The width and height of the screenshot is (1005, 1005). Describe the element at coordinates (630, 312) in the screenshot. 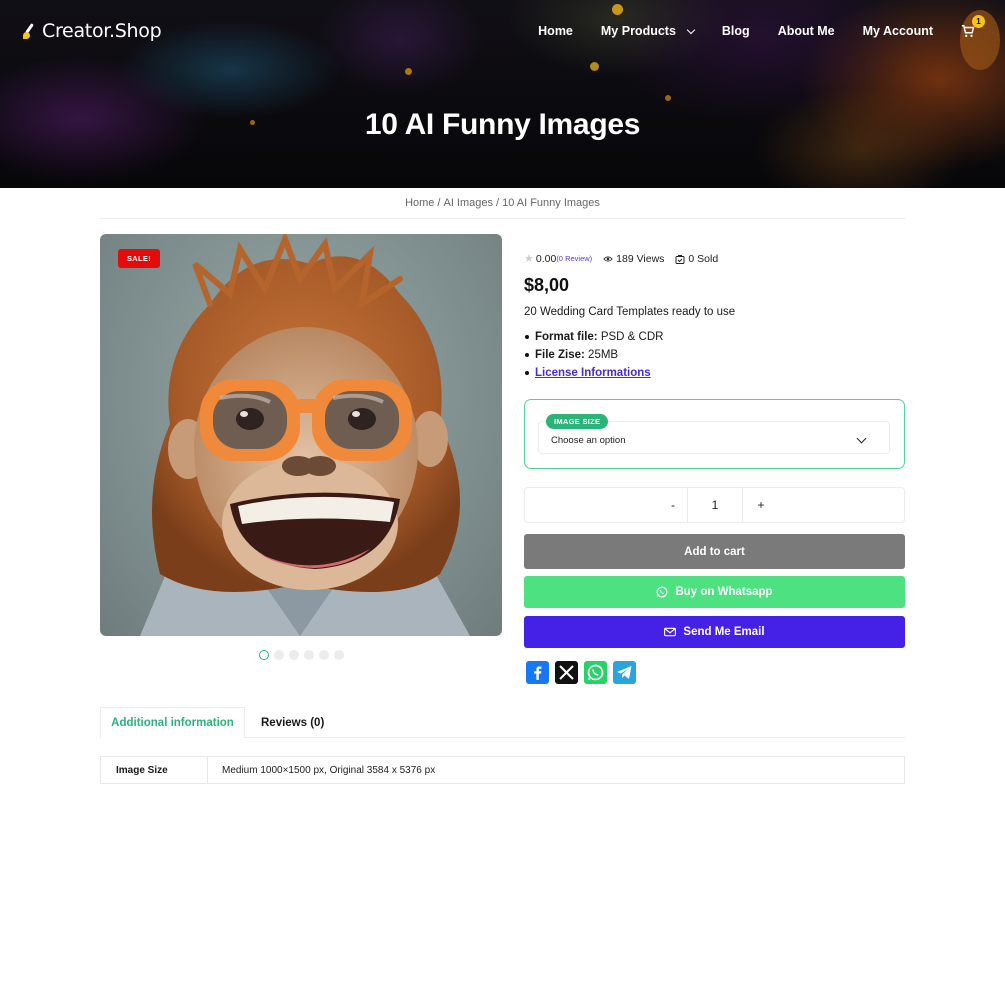

I see `product-short-description: 20 Wedding Card Templates ready to use` at that location.